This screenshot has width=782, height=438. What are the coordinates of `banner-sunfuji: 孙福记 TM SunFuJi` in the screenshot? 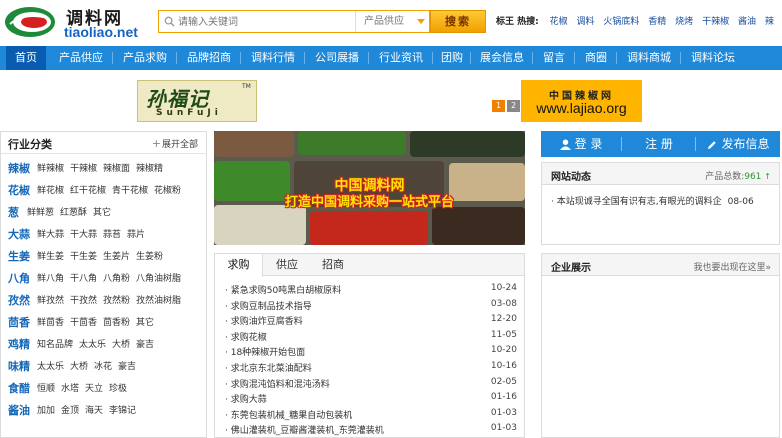 It's located at (197, 101).